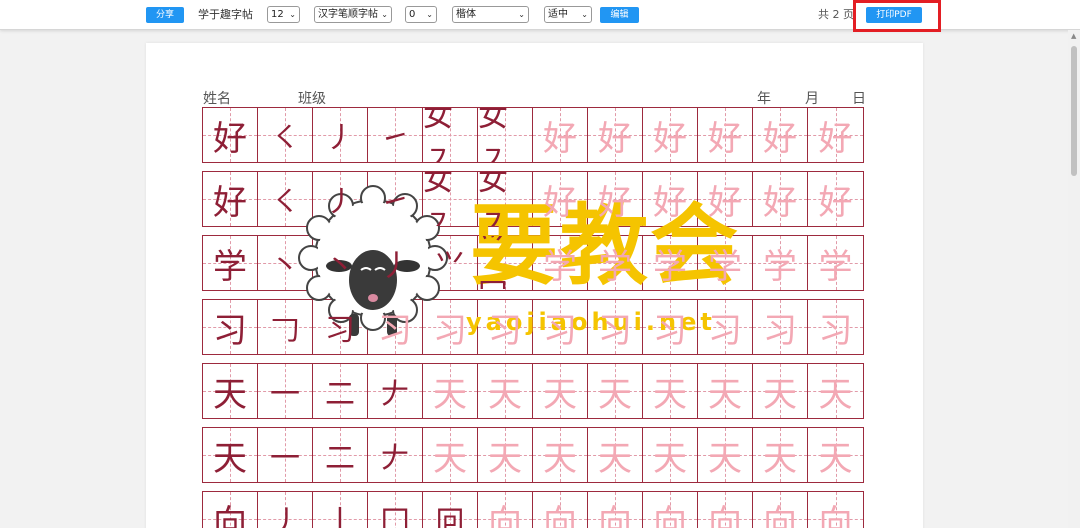 The height and width of the screenshot is (528, 1080). I want to click on grid-cell: 丿, so click(285, 510).